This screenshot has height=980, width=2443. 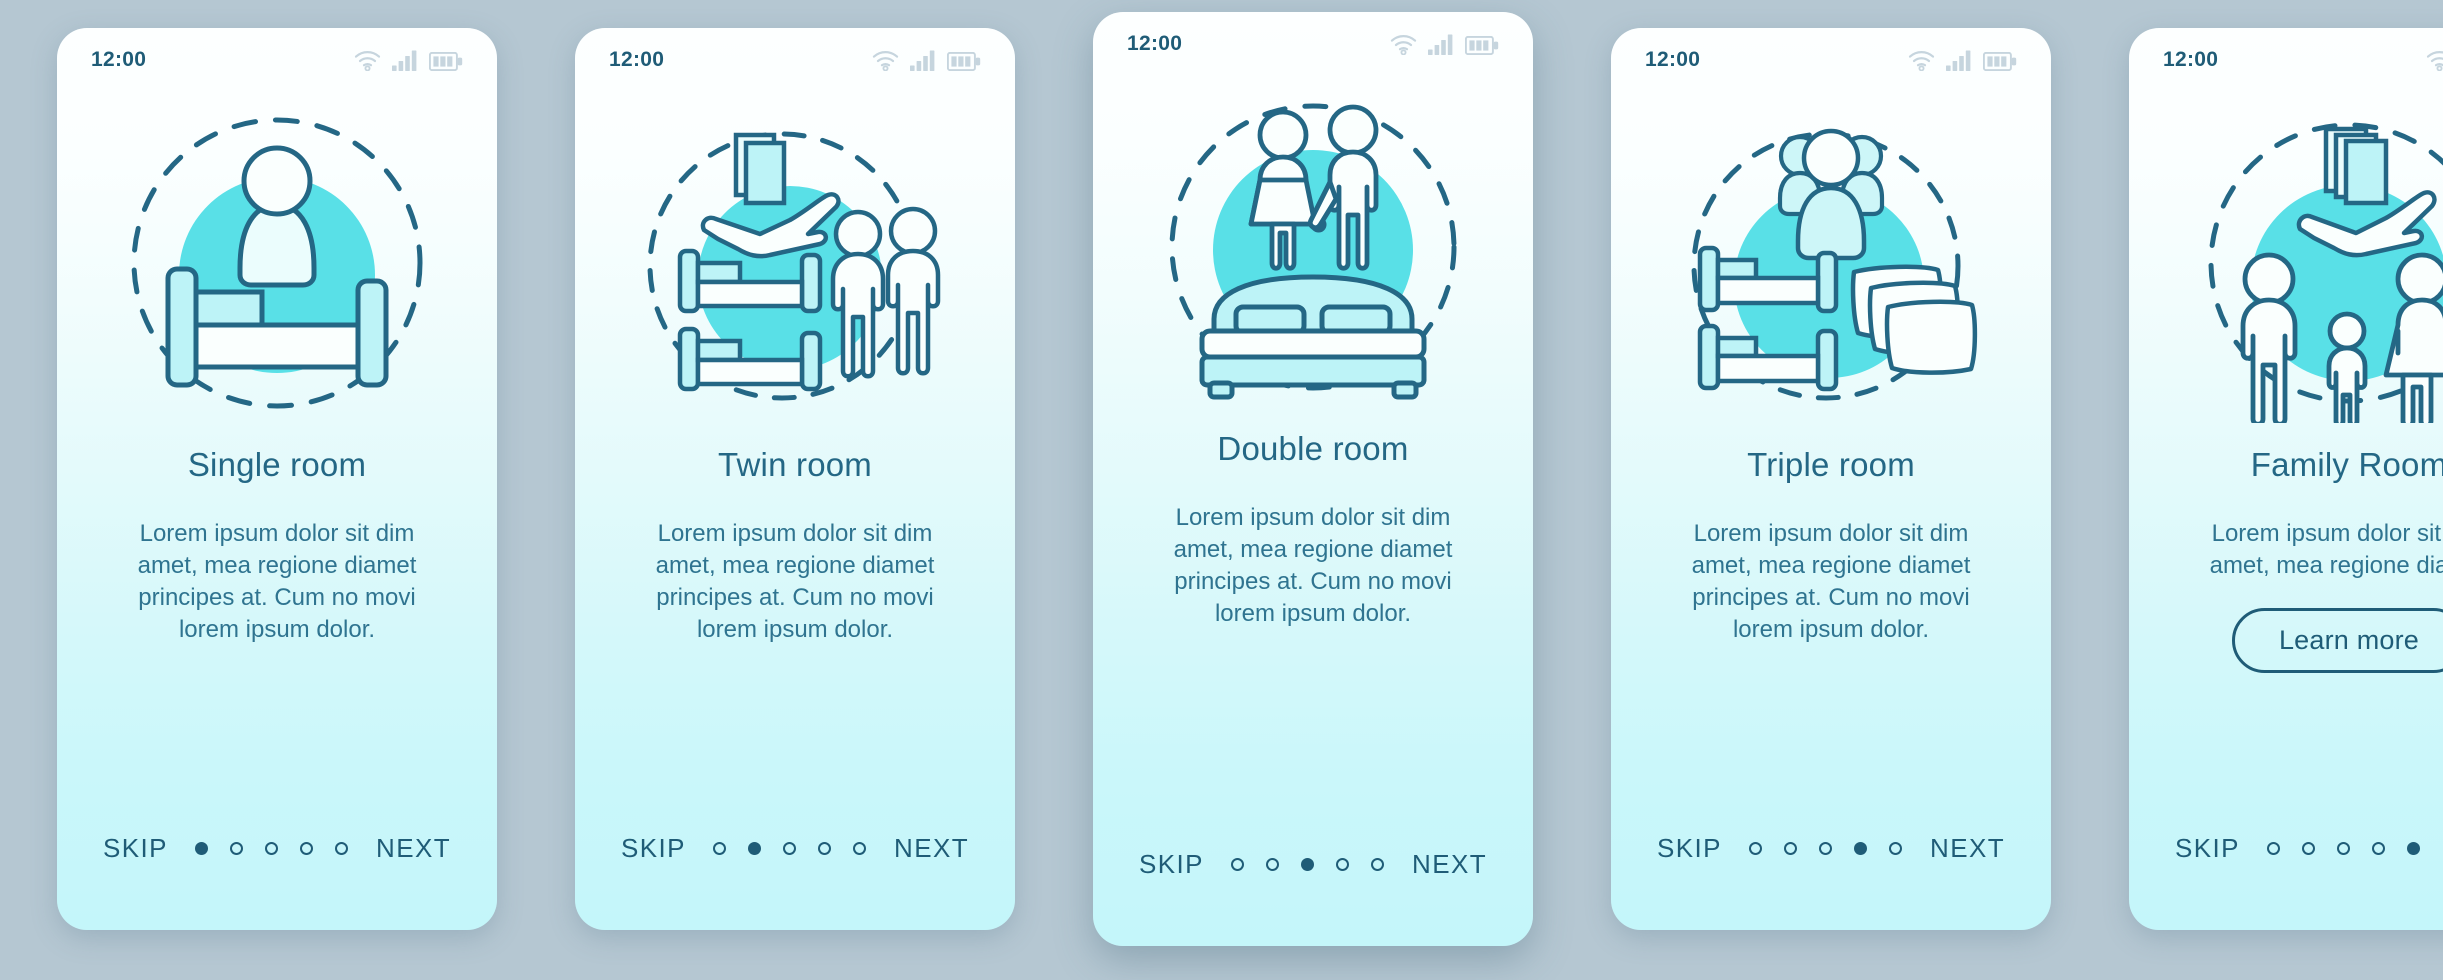 I want to click on screen-title: Double room, so click(x=1313, y=448).